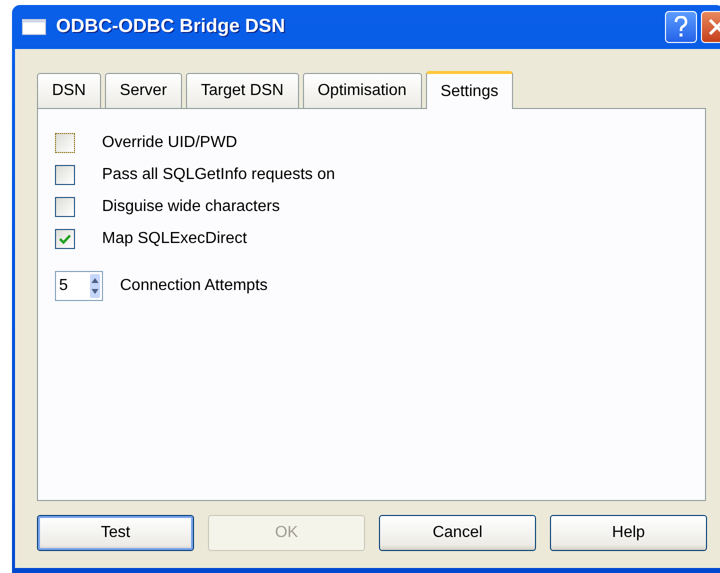 The width and height of the screenshot is (720, 573). I want to click on tab: Server, so click(143, 90).